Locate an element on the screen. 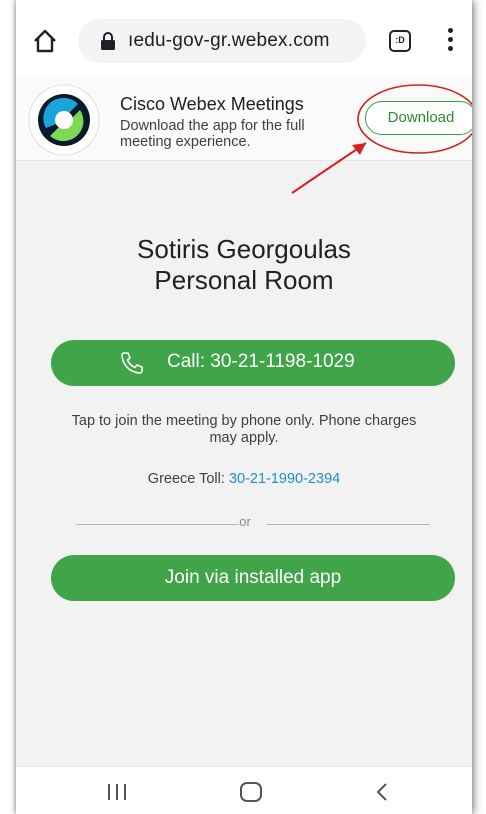 The height and width of the screenshot is (814, 486). nav-home-icon is located at coordinates (251, 792).